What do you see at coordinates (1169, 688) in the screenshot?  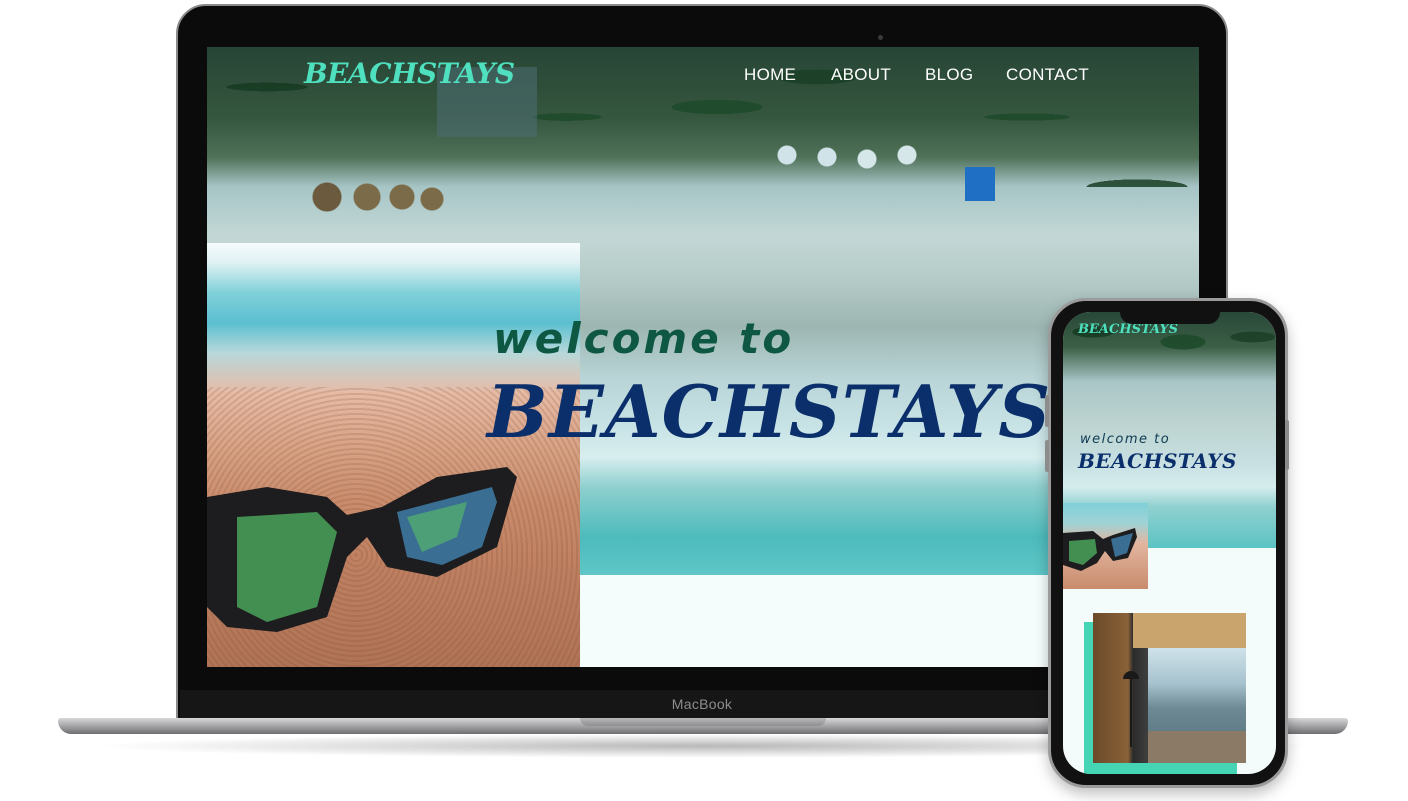 I see `mobile-room-photo` at bounding box center [1169, 688].